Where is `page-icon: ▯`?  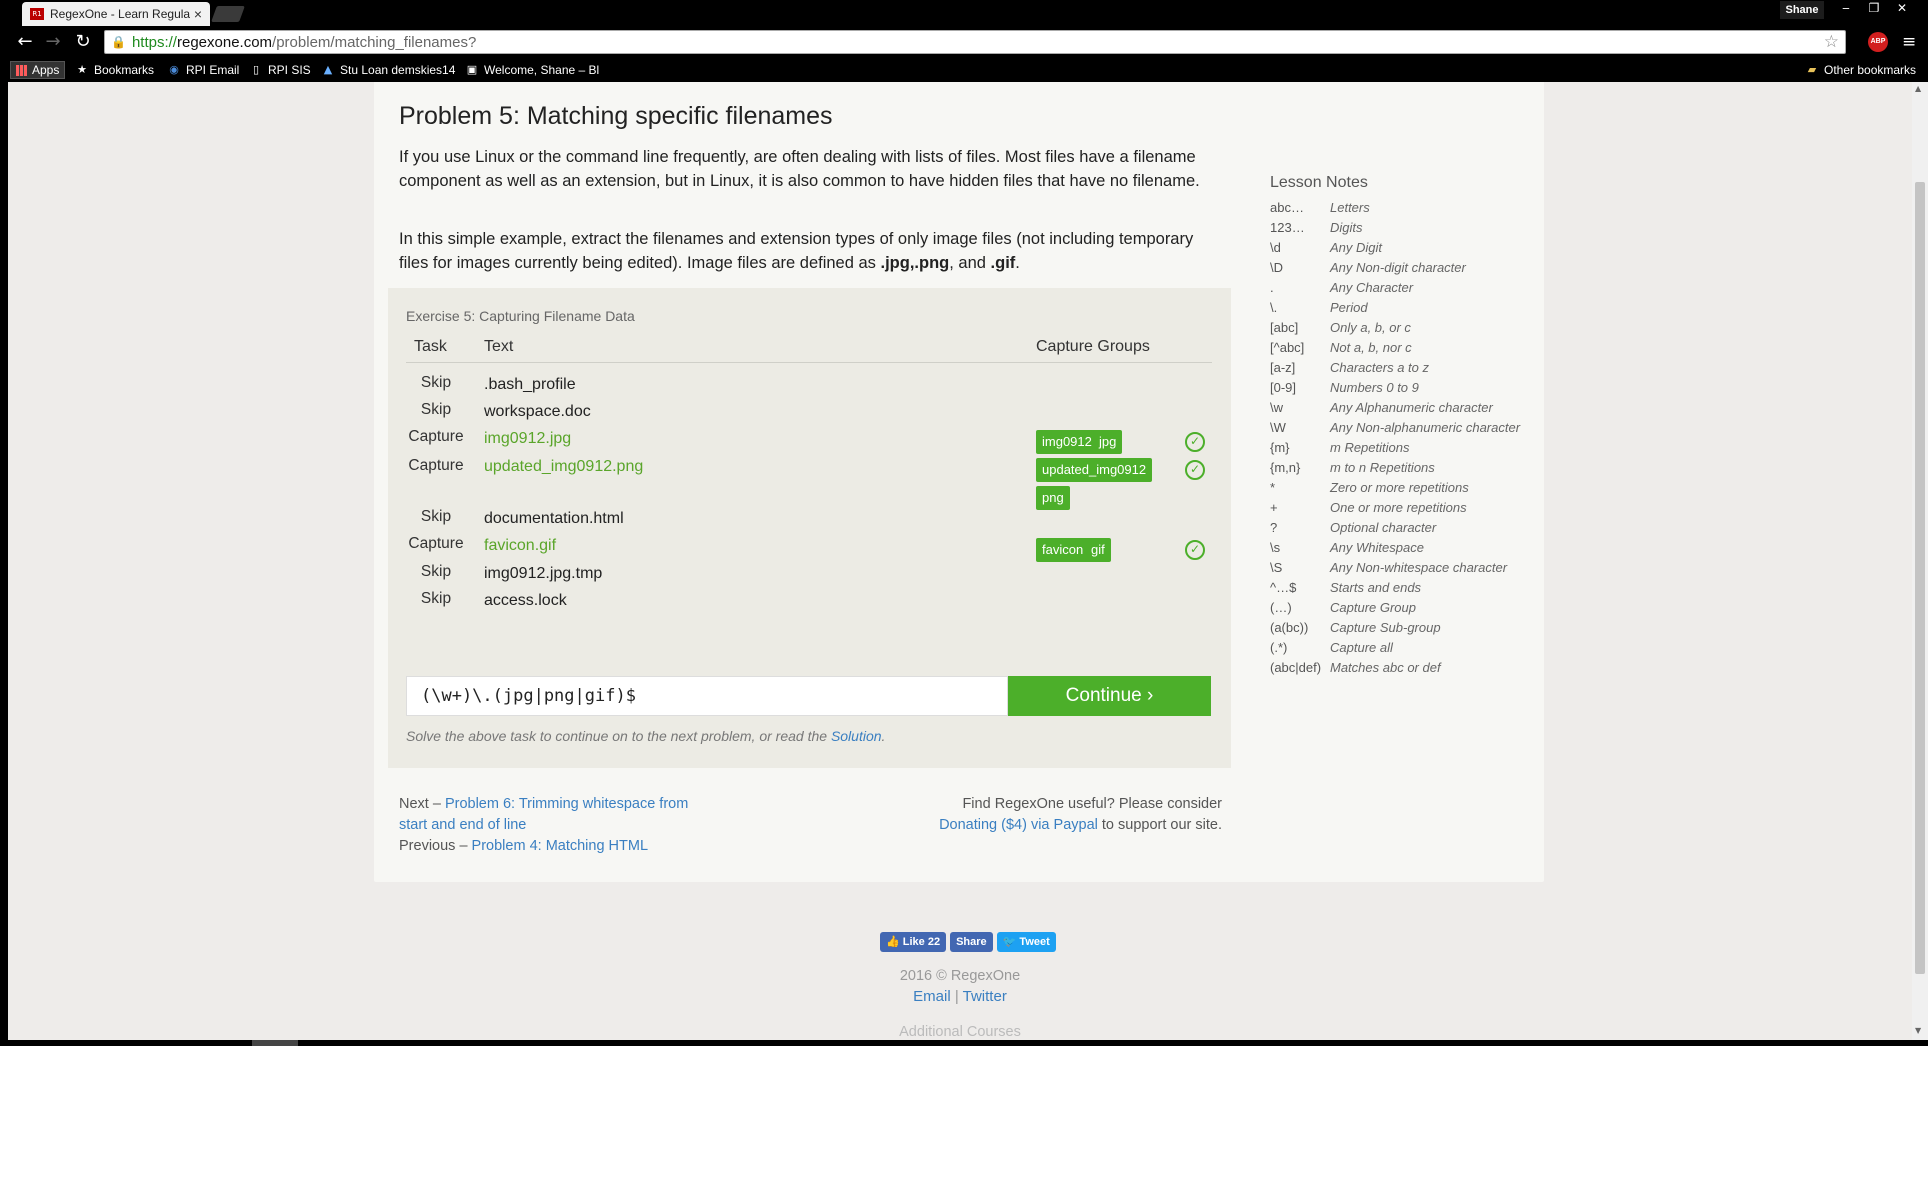 page-icon: ▯ is located at coordinates (256, 69).